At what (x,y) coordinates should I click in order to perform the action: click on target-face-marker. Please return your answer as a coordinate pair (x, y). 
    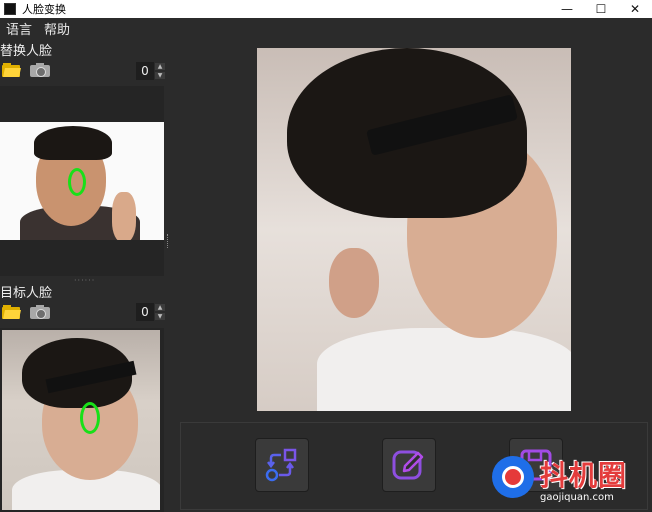
    Looking at the image, I should click on (90, 418).